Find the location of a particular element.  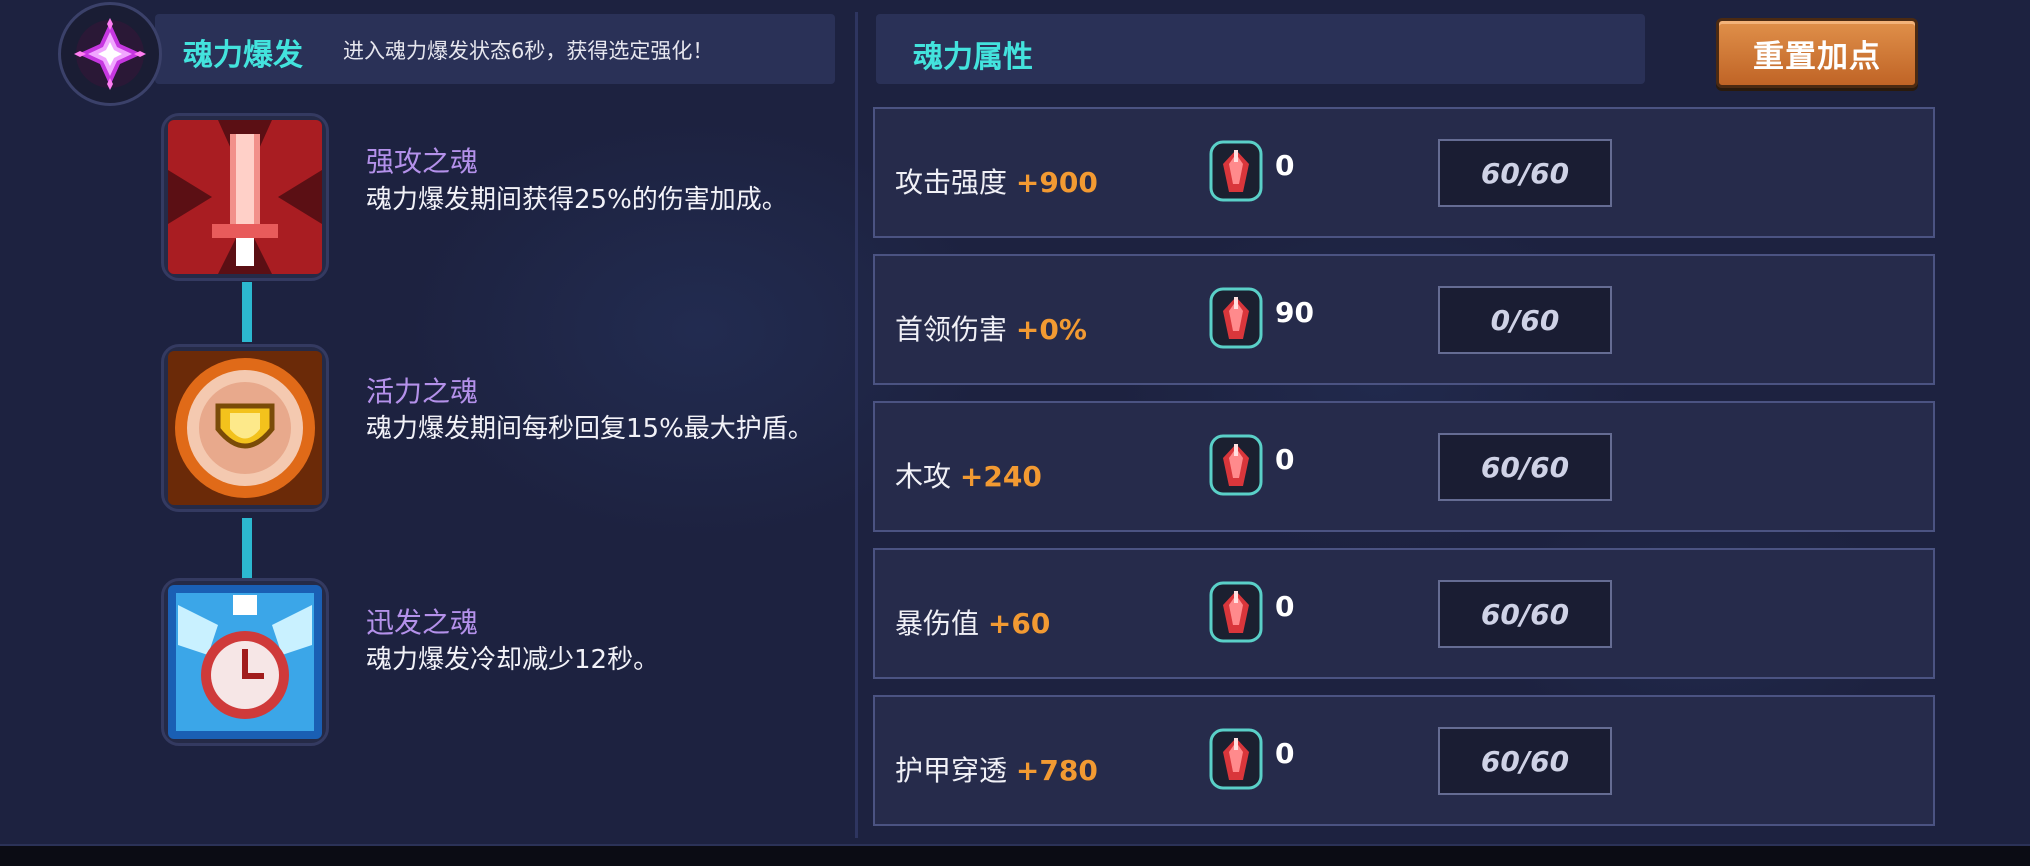

skill-description: 魂力爆发期间每秒回复15%最大护盾。 is located at coordinates (590, 429).